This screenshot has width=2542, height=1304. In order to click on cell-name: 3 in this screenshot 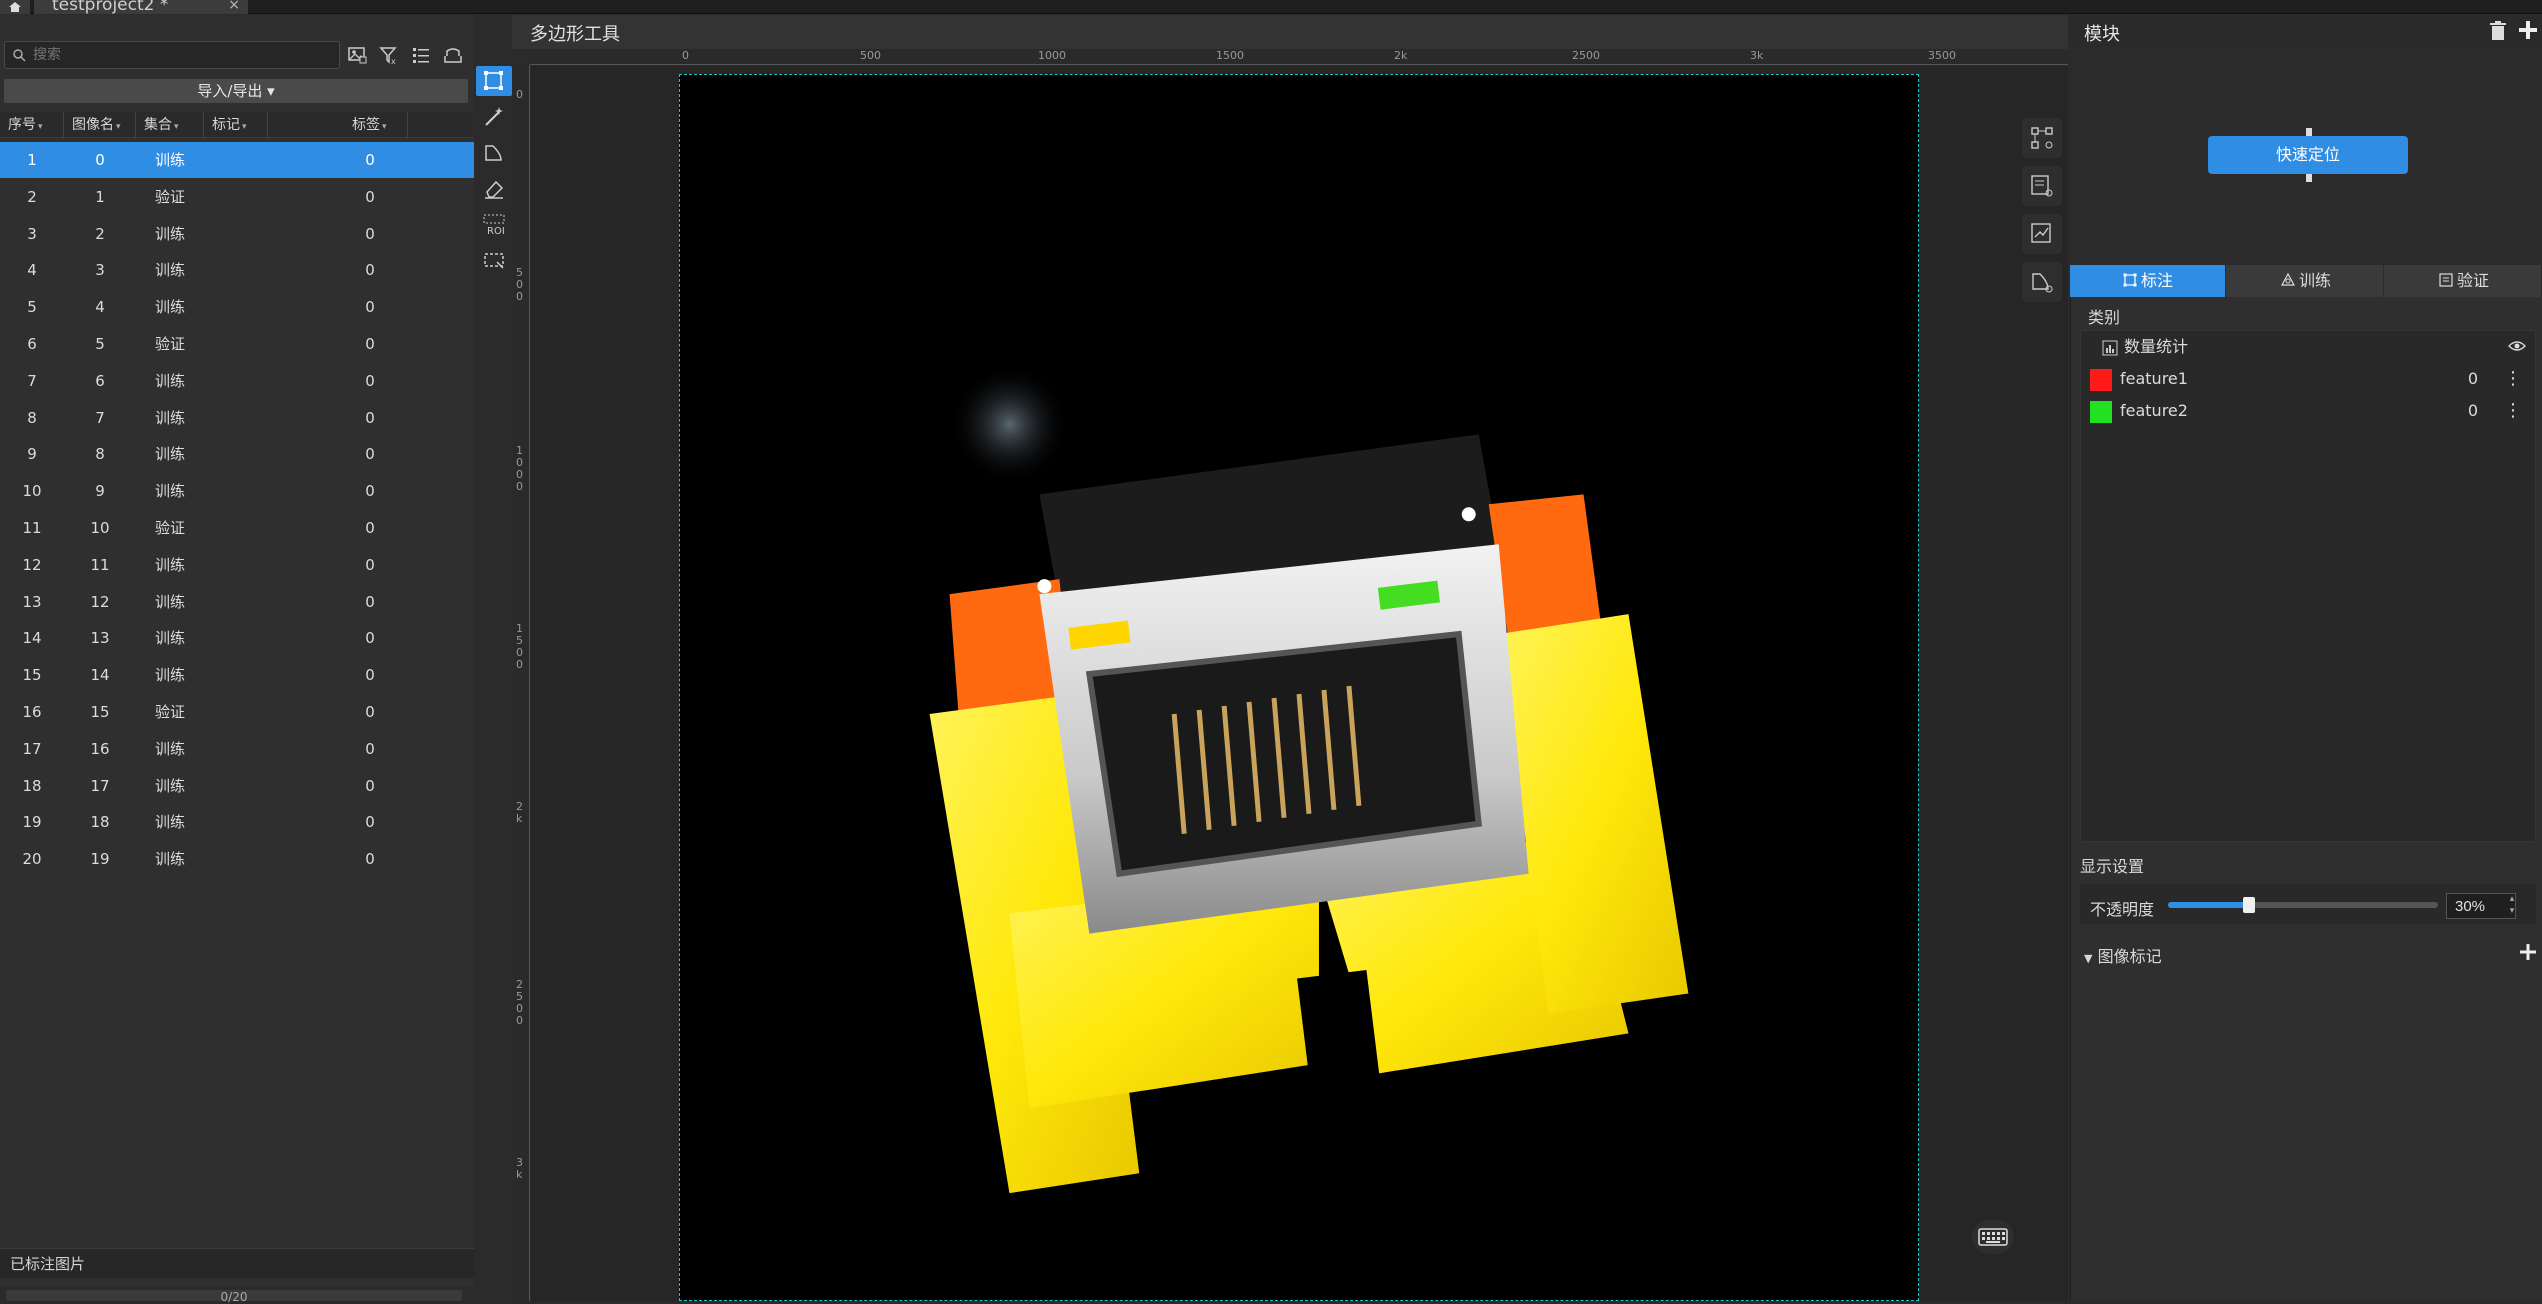, I will do `click(100, 270)`.